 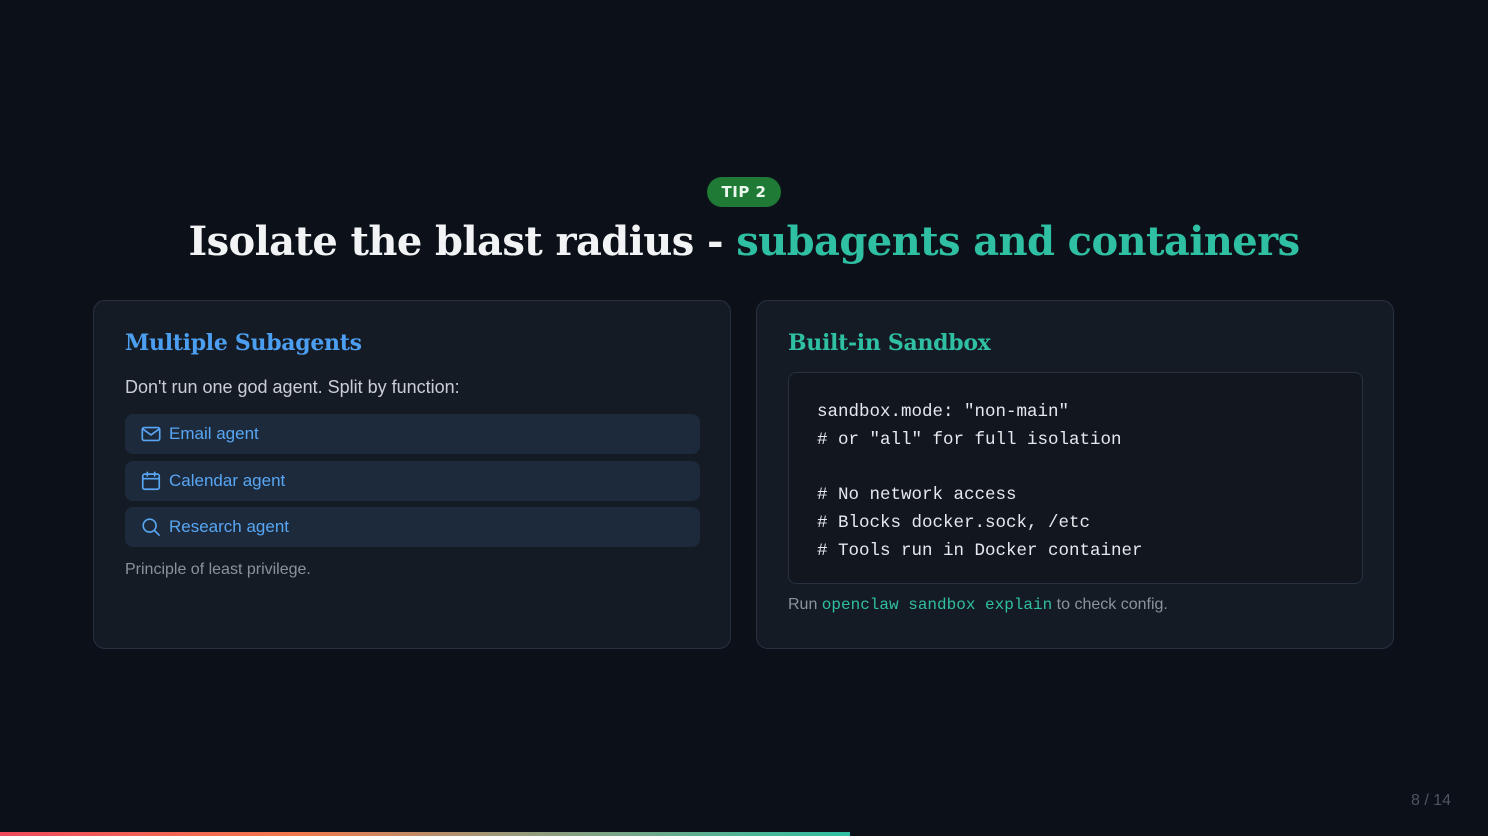 I want to click on agent-label: Research agent, so click(x=229, y=526).